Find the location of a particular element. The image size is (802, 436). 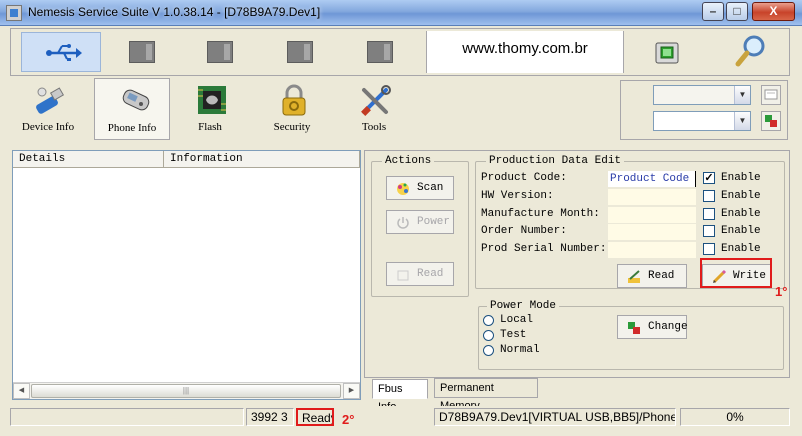

minimize-button: – is located at coordinates (713, 11).